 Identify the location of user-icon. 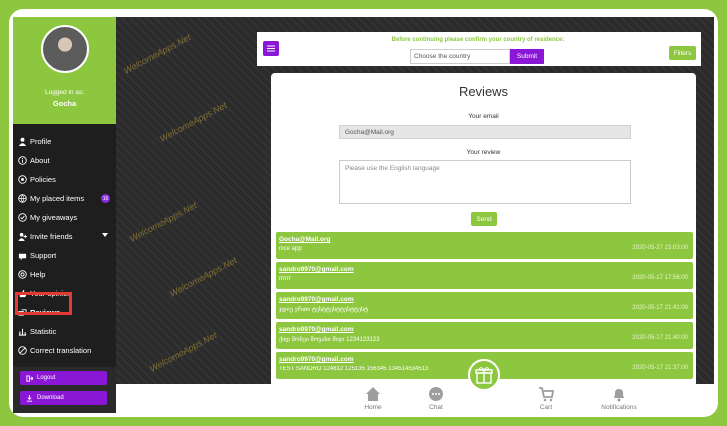
(22, 141).